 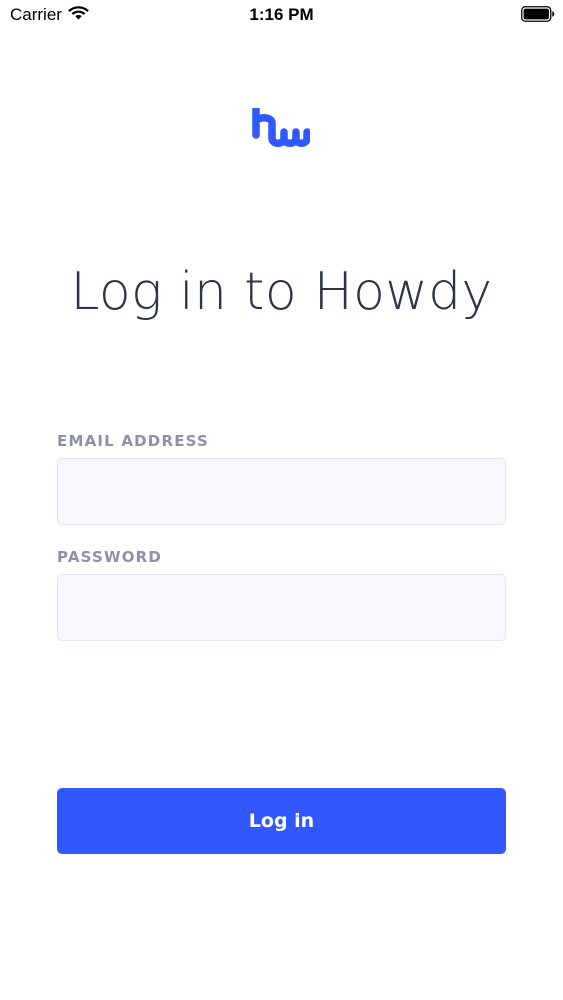 What do you see at coordinates (281, 292) in the screenshot?
I see `page-title: Log in to Howdy` at bounding box center [281, 292].